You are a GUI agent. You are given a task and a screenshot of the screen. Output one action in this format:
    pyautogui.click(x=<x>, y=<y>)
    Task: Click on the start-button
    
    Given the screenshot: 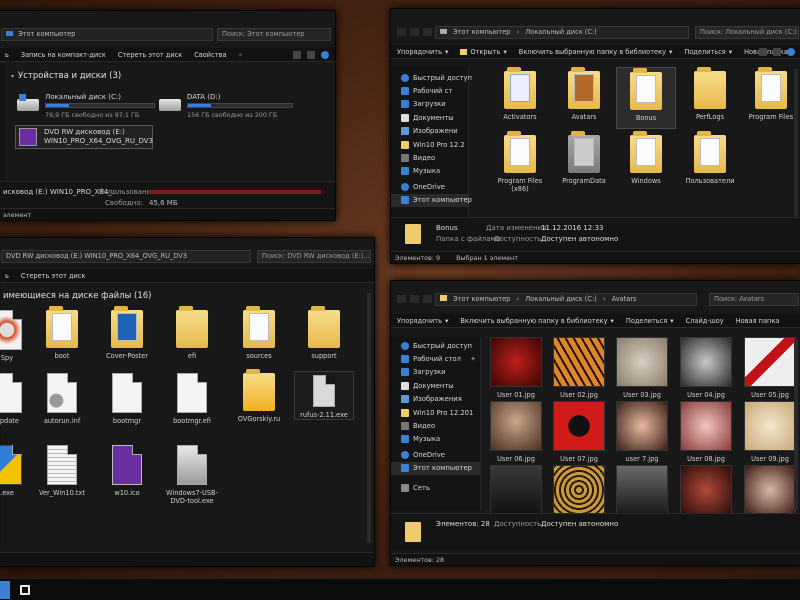 What is the action you would take?
    pyautogui.click(x=5, y=590)
    